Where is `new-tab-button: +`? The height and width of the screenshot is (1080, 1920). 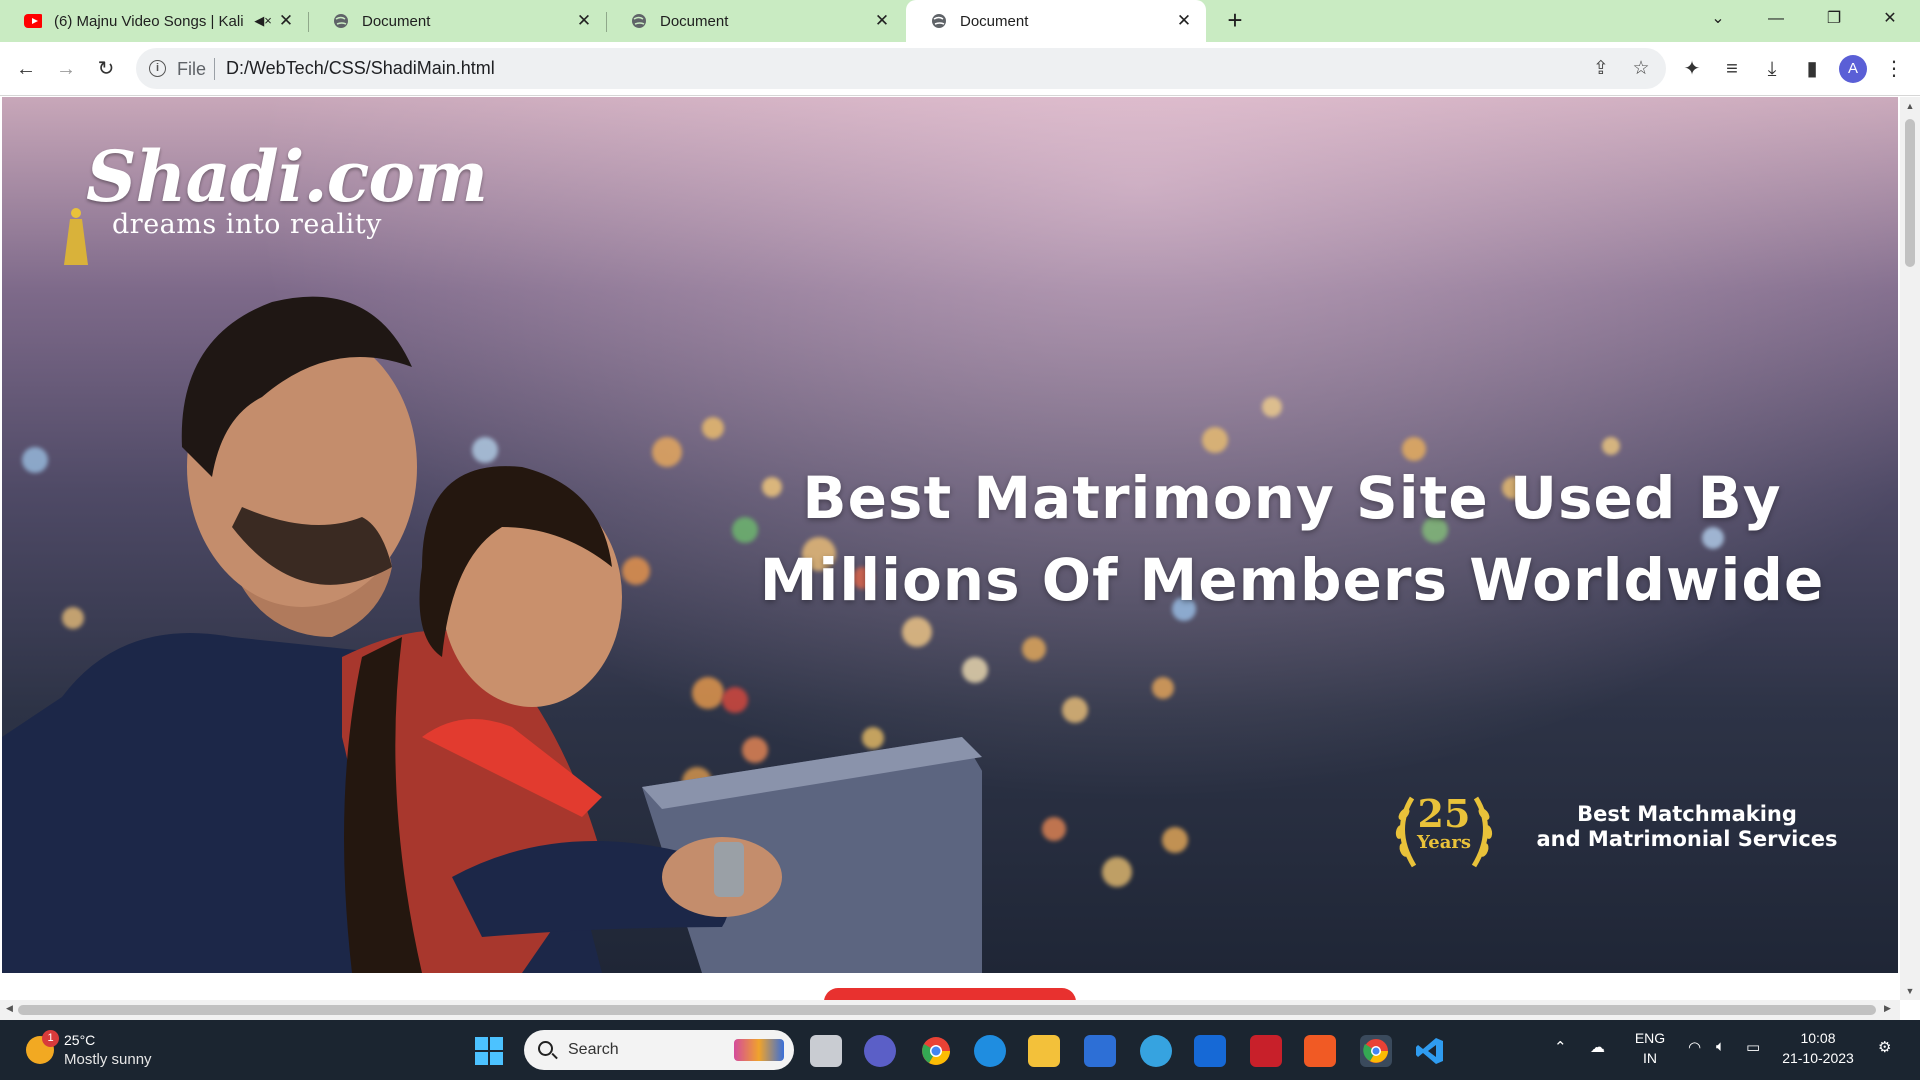
new-tab-button: + is located at coordinates (1235, 21).